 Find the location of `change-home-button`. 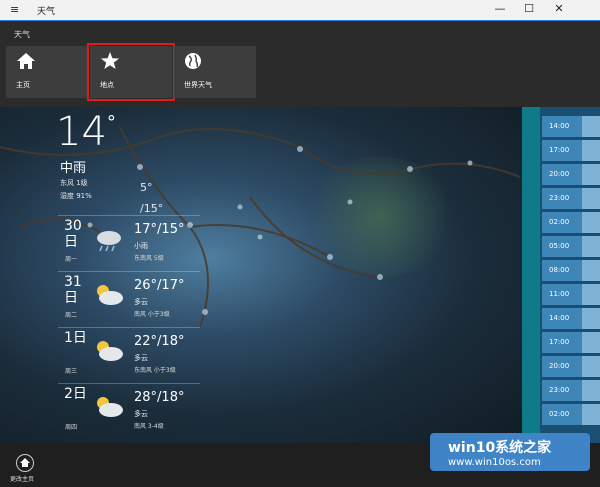

change-home-button is located at coordinates (25, 463).